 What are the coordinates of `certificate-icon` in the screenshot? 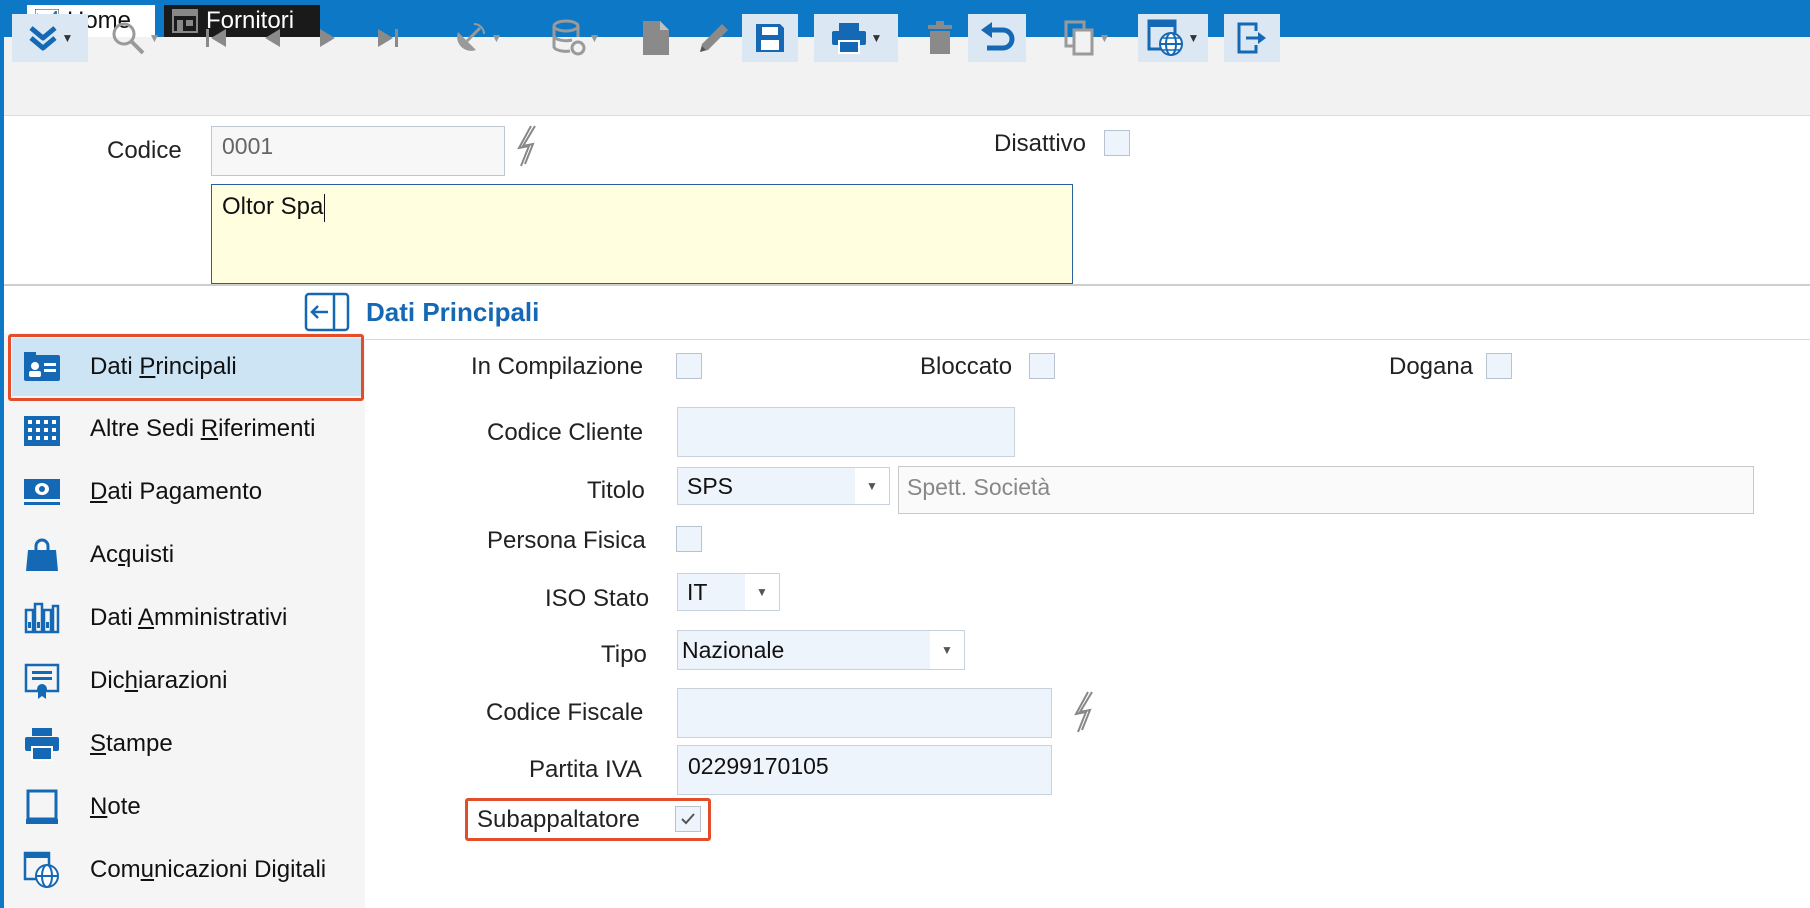 It's located at (42, 681).